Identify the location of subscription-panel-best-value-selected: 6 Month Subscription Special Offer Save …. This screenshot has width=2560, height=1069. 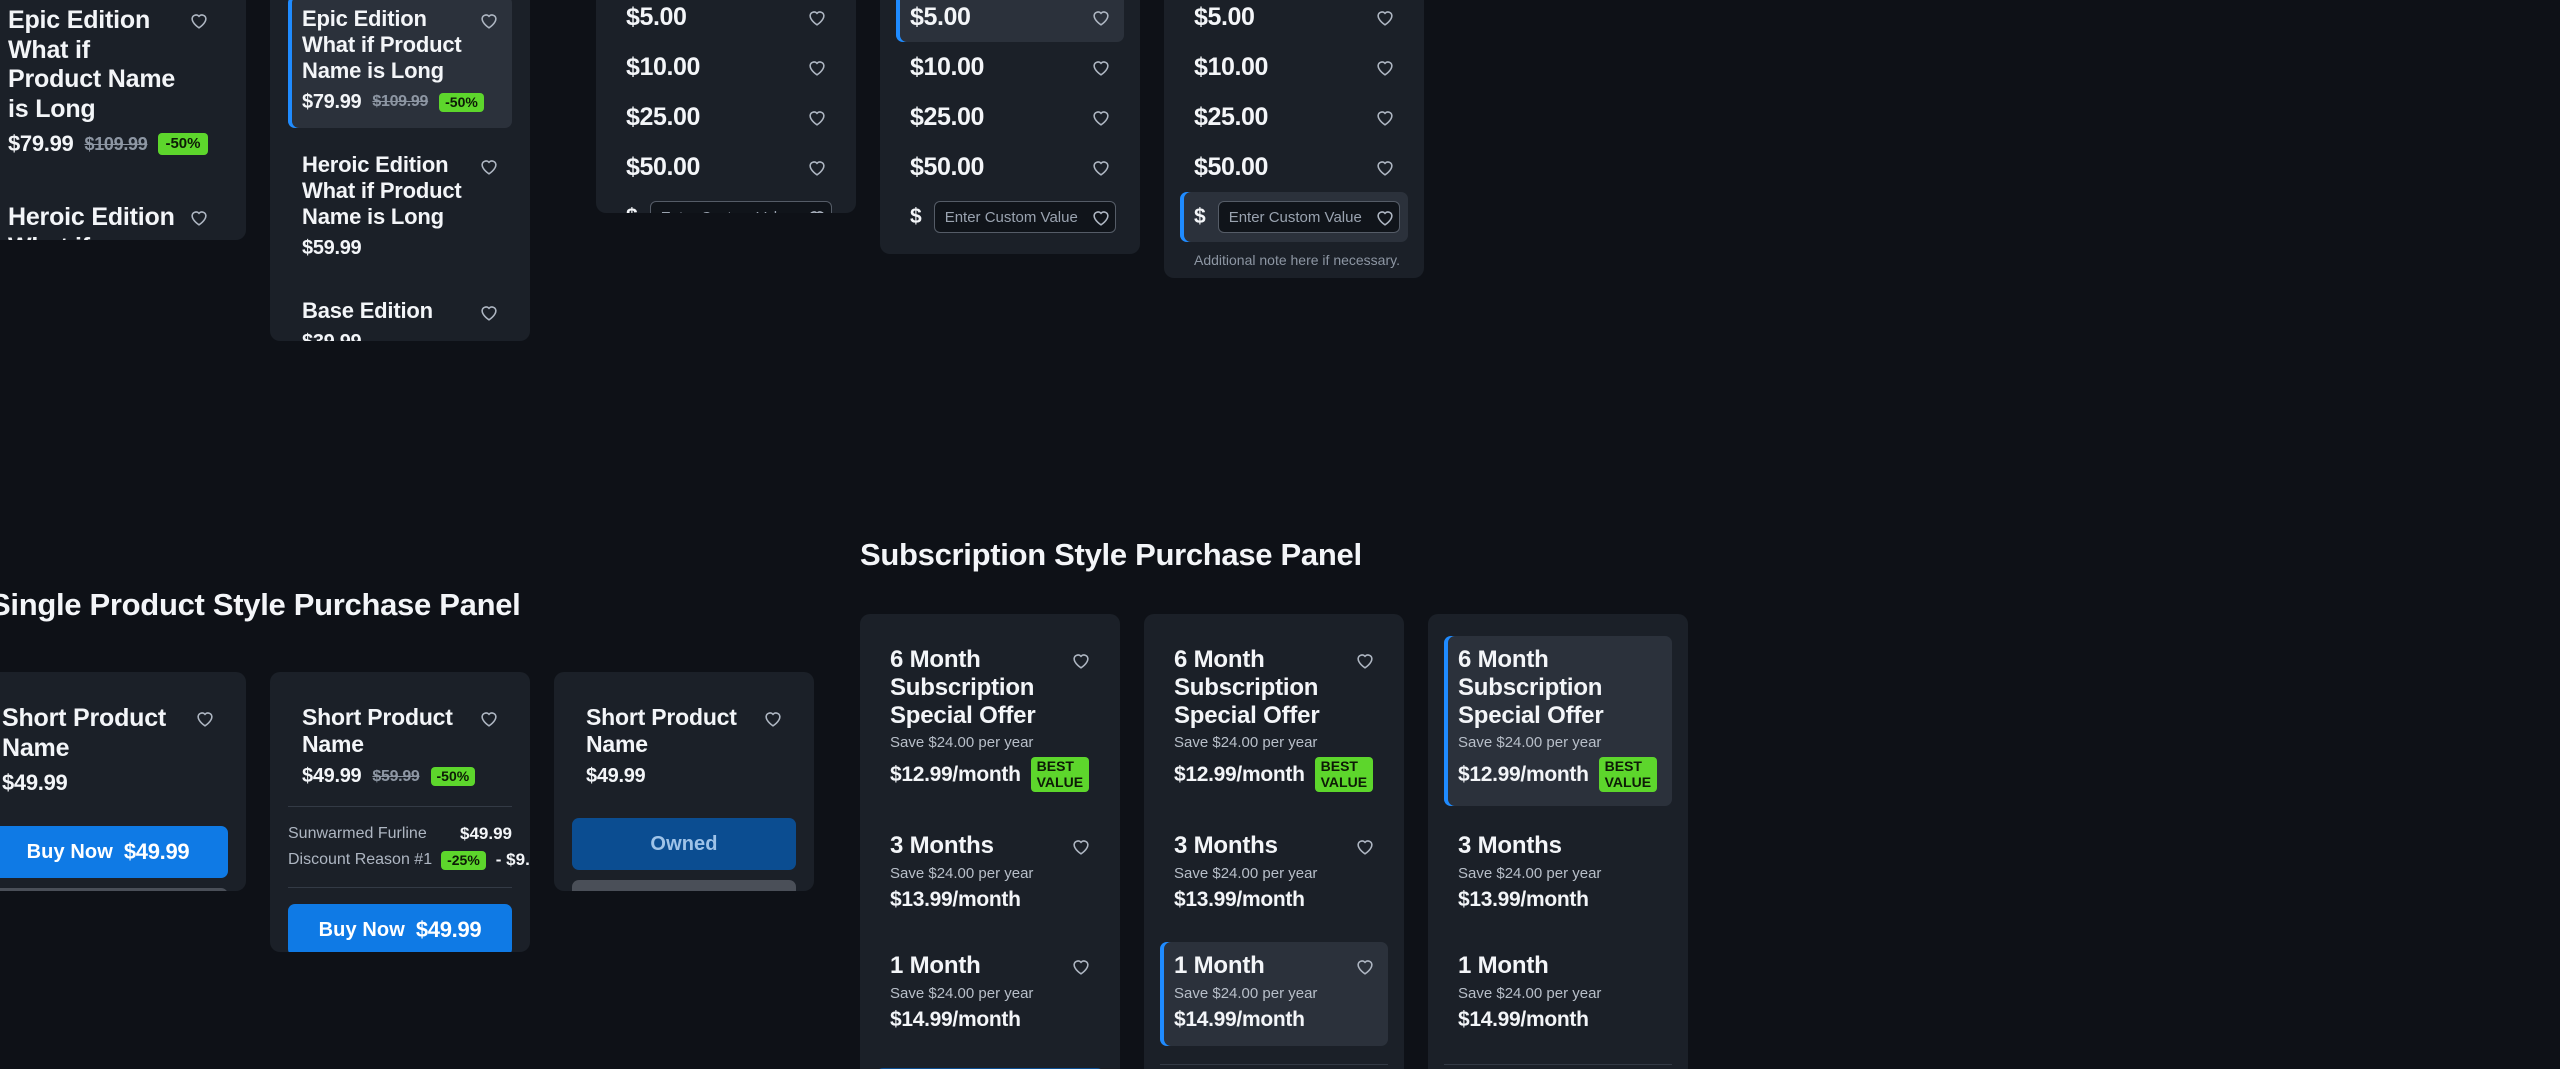
(1558, 841).